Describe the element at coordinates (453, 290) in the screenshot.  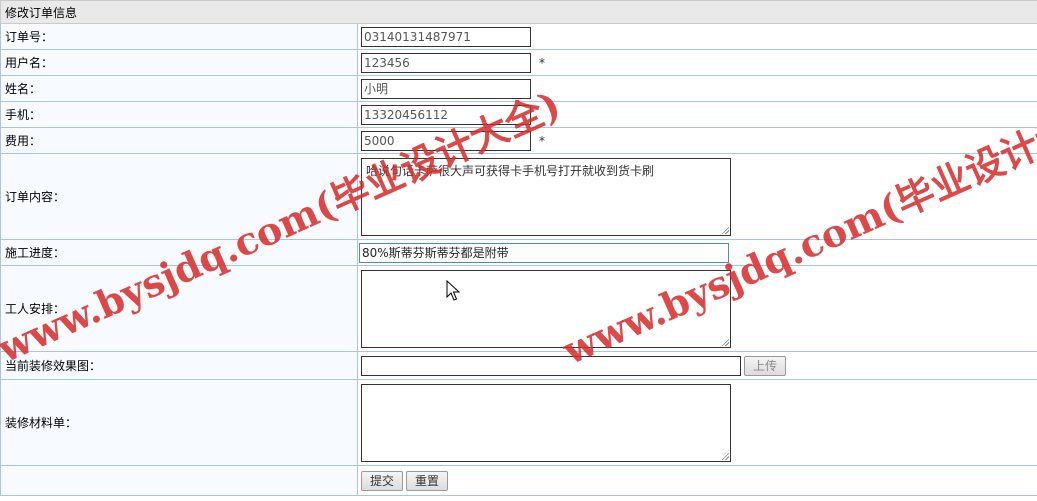
I see `mouse-cursor-icon` at that location.